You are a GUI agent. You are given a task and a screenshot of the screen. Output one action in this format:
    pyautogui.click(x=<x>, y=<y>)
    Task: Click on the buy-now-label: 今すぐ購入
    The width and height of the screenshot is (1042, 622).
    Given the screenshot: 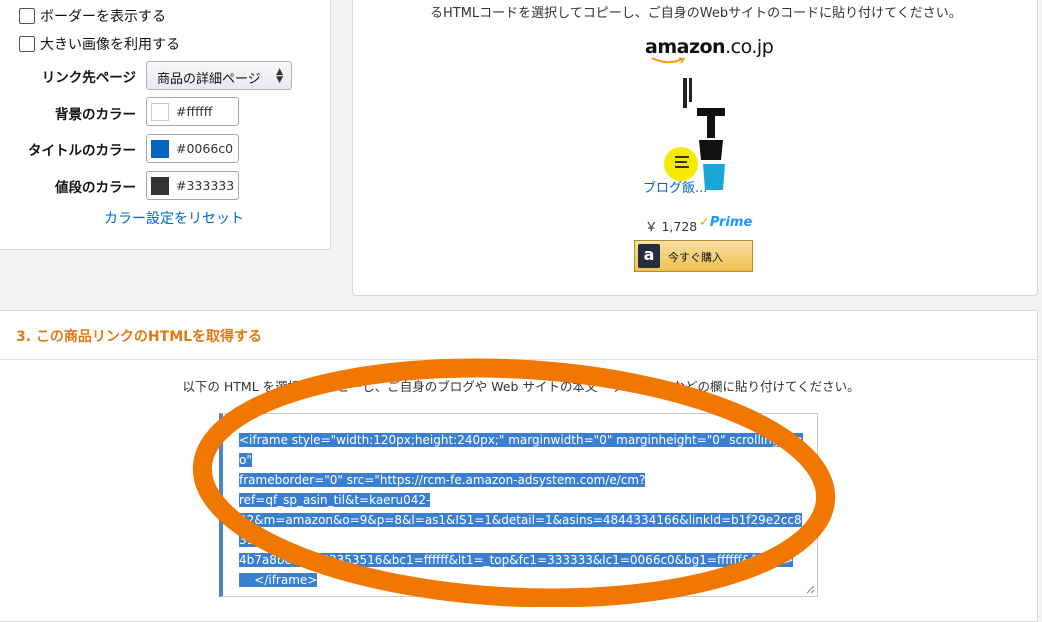 What is the action you would take?
    pyautogui.click(x=695, y=257)
    